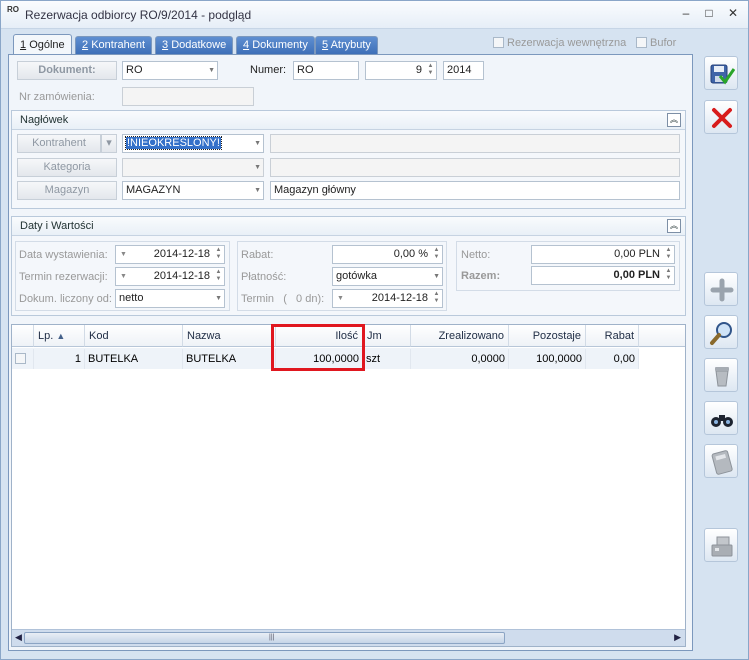  I want to click on netto-field: 0,00 PLN ▲ ▼, so click(603, 254).